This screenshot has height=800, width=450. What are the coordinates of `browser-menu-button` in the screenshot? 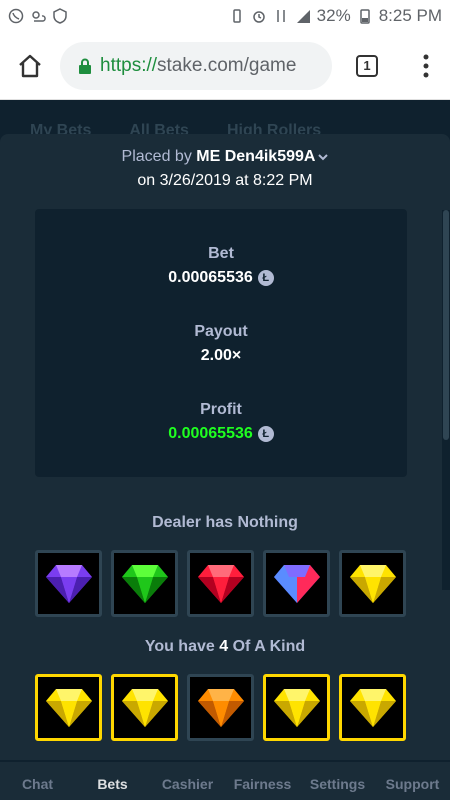 It's located at (426, 66).